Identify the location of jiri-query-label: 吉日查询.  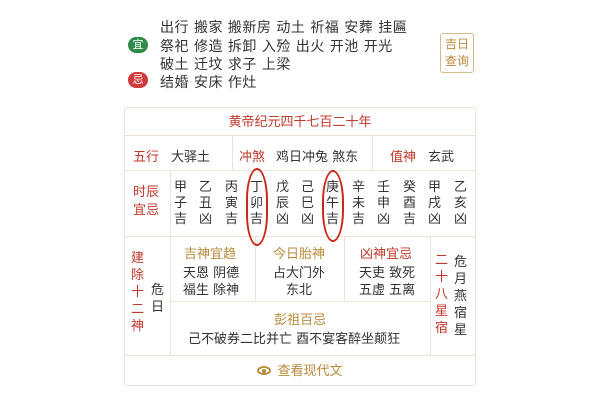
(456, 52).